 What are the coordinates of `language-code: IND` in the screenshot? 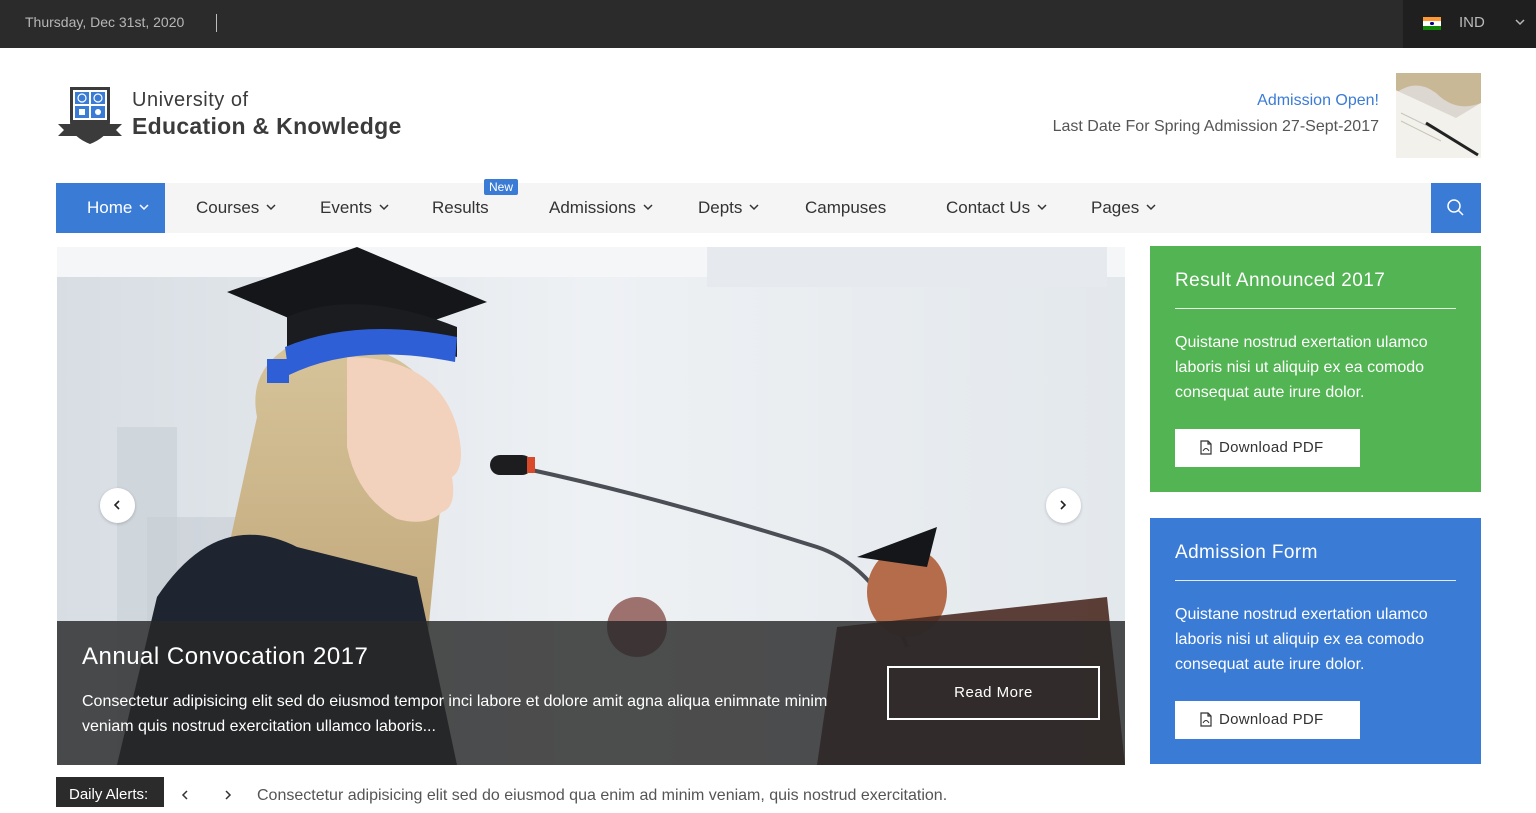 It's located at (1472, 22).